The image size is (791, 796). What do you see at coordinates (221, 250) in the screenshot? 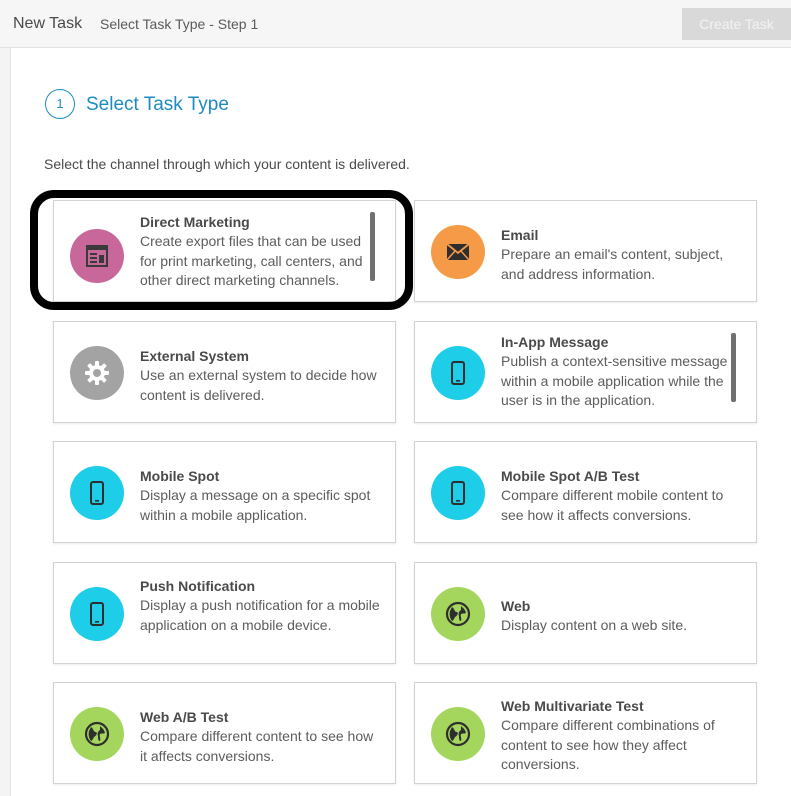
I see `selection-highlight` at bounding box center [221, 250].